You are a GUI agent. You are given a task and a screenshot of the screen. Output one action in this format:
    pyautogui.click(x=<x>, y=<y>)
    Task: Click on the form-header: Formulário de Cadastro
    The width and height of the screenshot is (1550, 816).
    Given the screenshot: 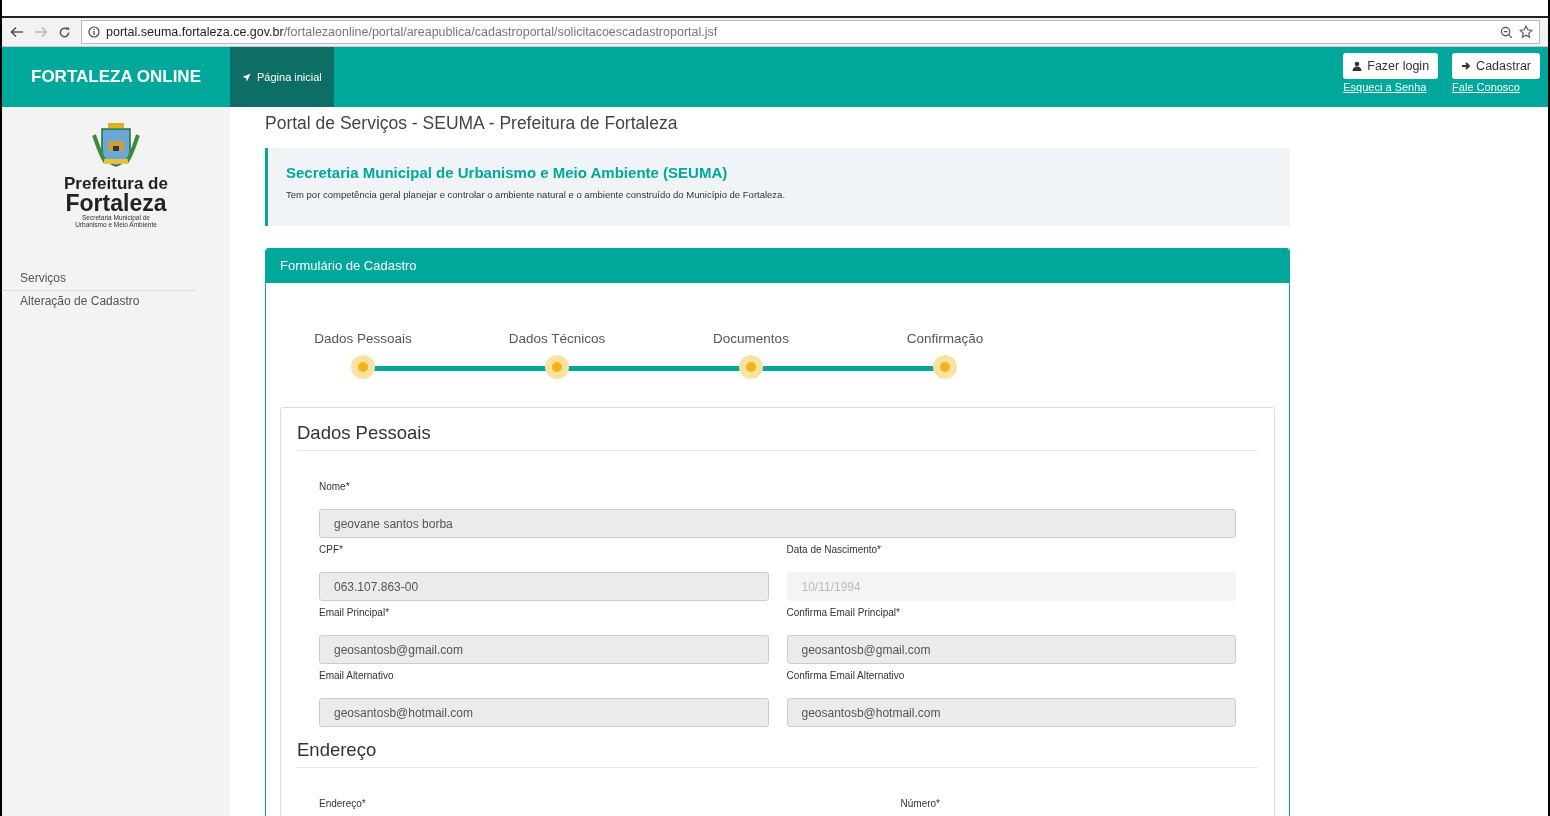 What is the action you would take?
    pyautogui.click(x=777, y=266)
    